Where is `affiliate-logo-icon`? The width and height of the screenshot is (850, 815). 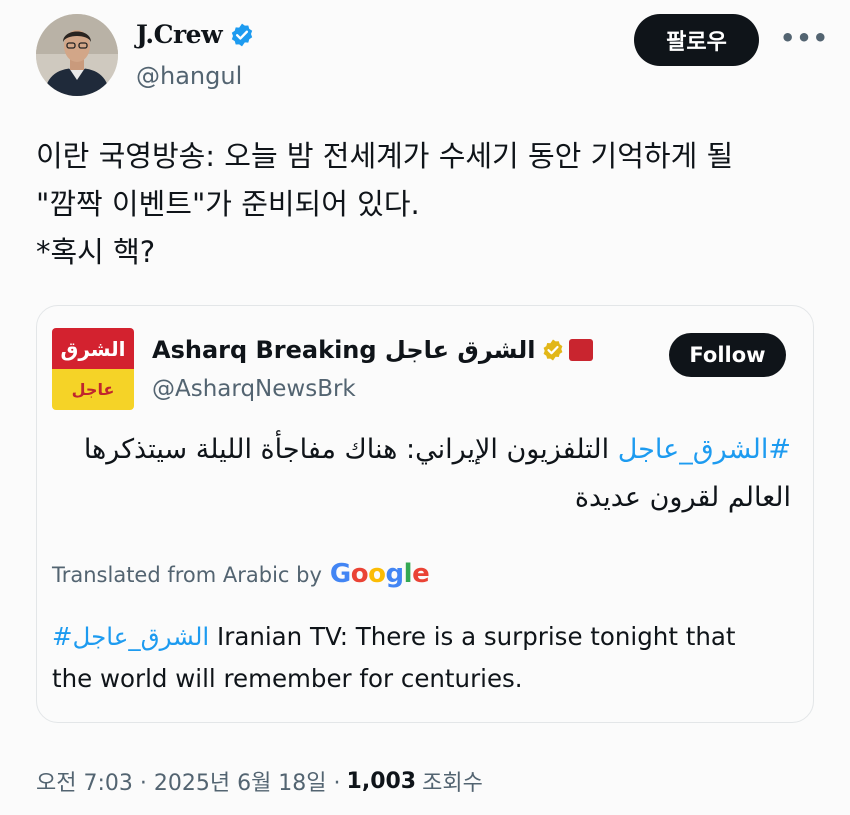 affiliate-logo-icon is located at coordinates (581, 350).